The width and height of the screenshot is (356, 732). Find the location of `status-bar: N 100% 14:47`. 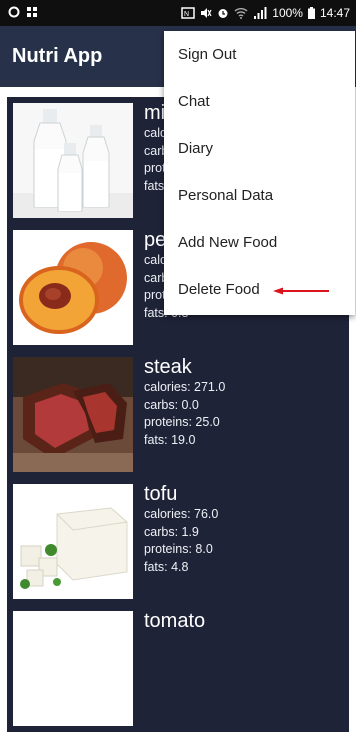

status-bar: N 100% 14:47 is located at coordinates (178, 13).